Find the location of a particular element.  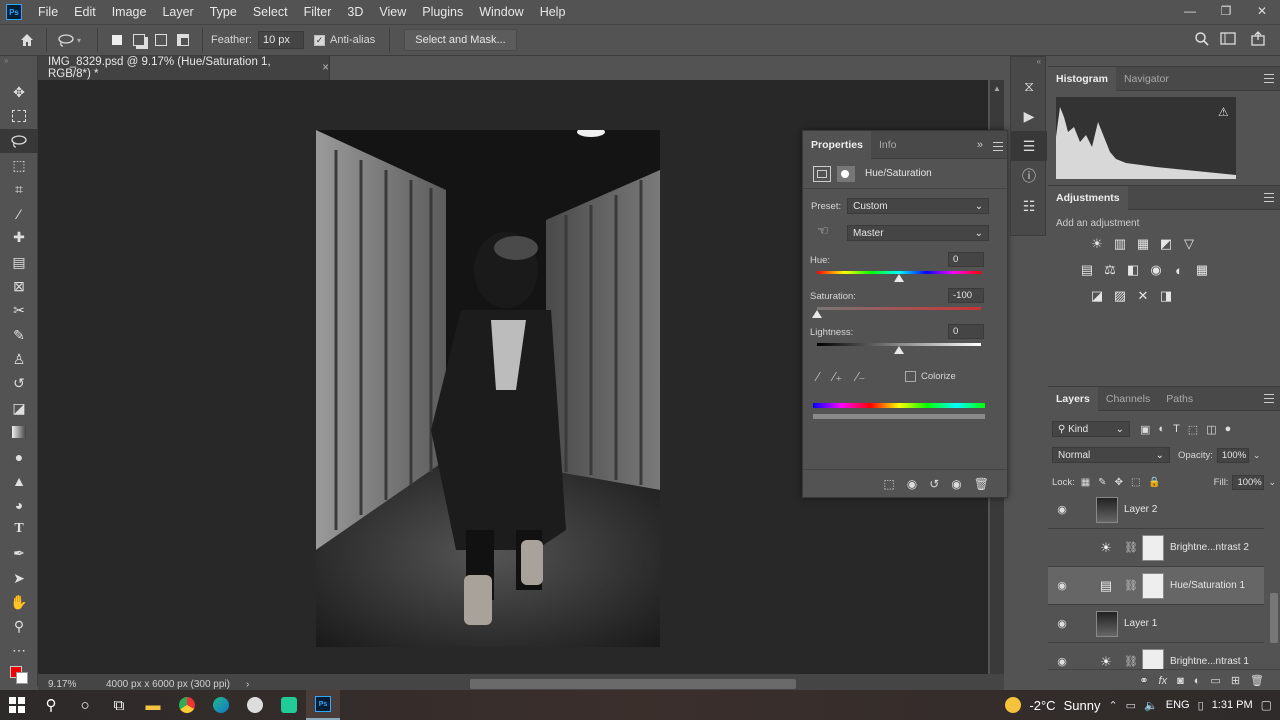

lasso-tool-icon is located at coordinates (66, 40).